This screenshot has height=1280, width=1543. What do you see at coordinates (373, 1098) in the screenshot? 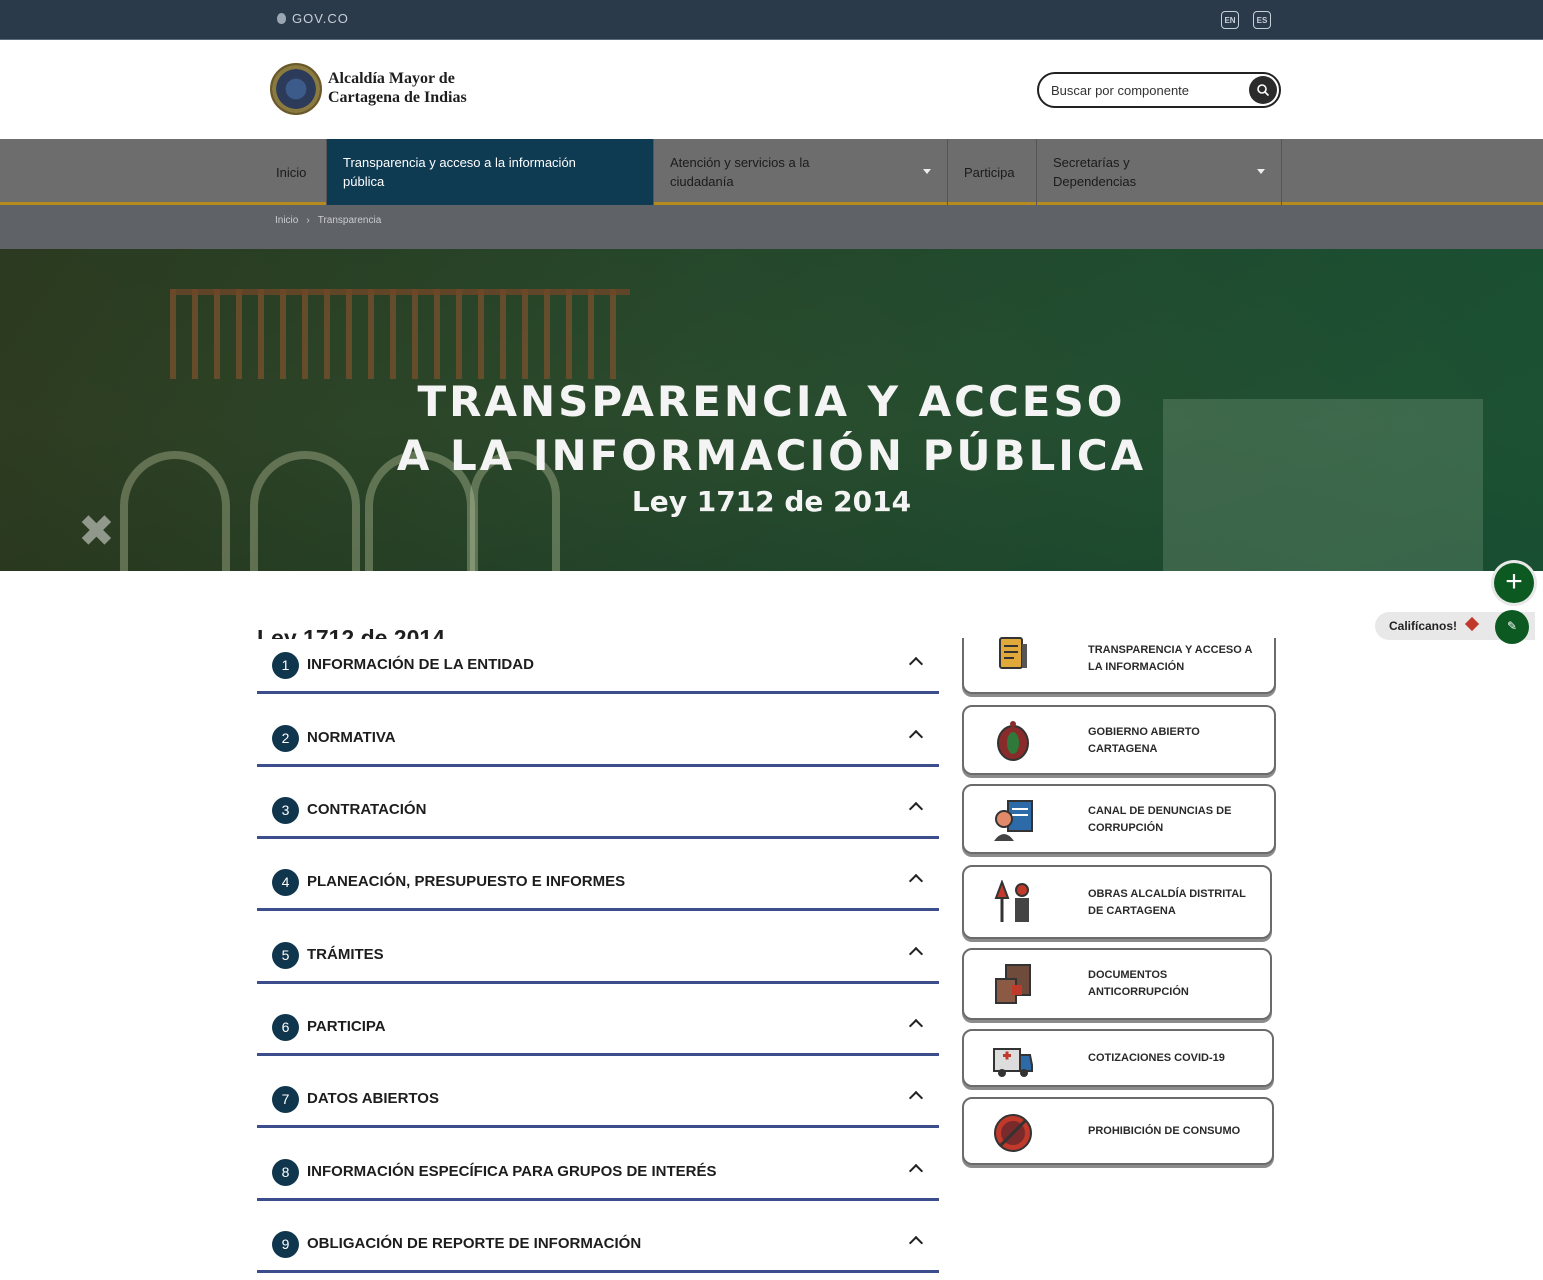
I see `accordion-label: DATOS ABIERTOS` at bounding box center [373, 1098].